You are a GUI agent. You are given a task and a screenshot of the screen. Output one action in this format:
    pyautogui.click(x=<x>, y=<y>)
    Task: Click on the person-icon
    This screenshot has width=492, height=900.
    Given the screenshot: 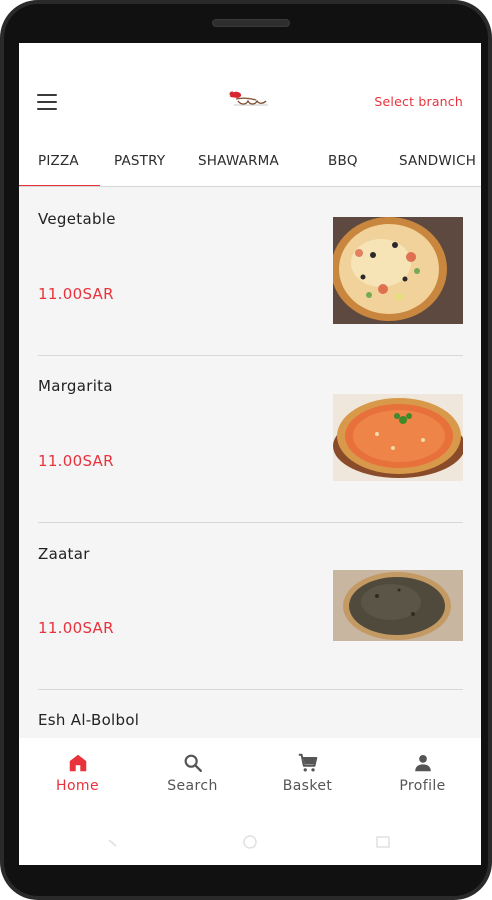 What is the action you would take?
    pyautogui.click(x=422, y=763)
    